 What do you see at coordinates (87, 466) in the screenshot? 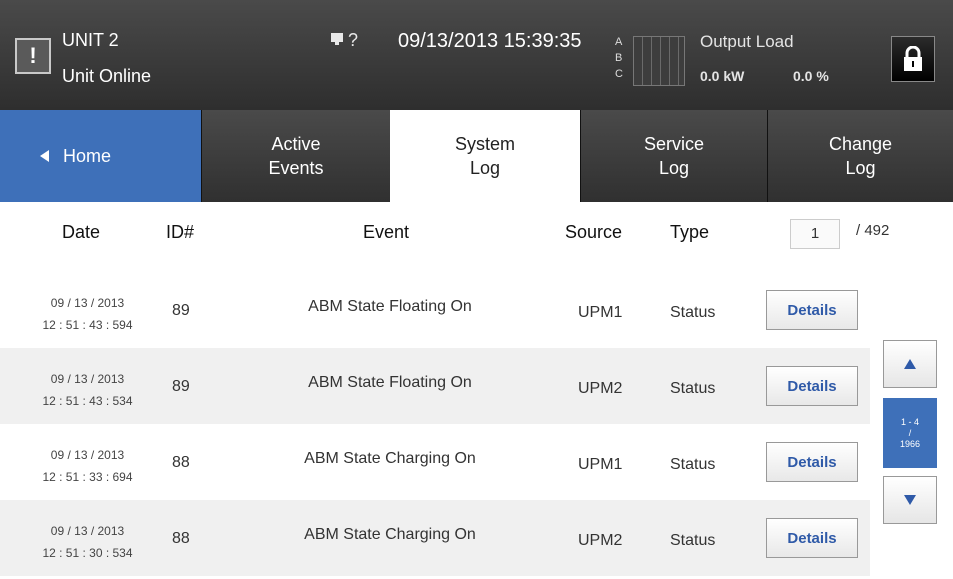
I see `row-timestamp: 09 / 13 / 2013 12 : 51 : 33 : 694` at bounding box center [87, 466].